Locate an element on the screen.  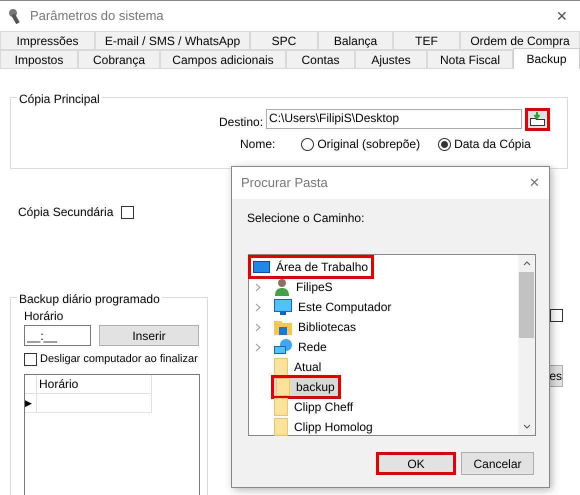
tab: E-mail / SMS / WhatsApp is located at coordinates (172, 40).